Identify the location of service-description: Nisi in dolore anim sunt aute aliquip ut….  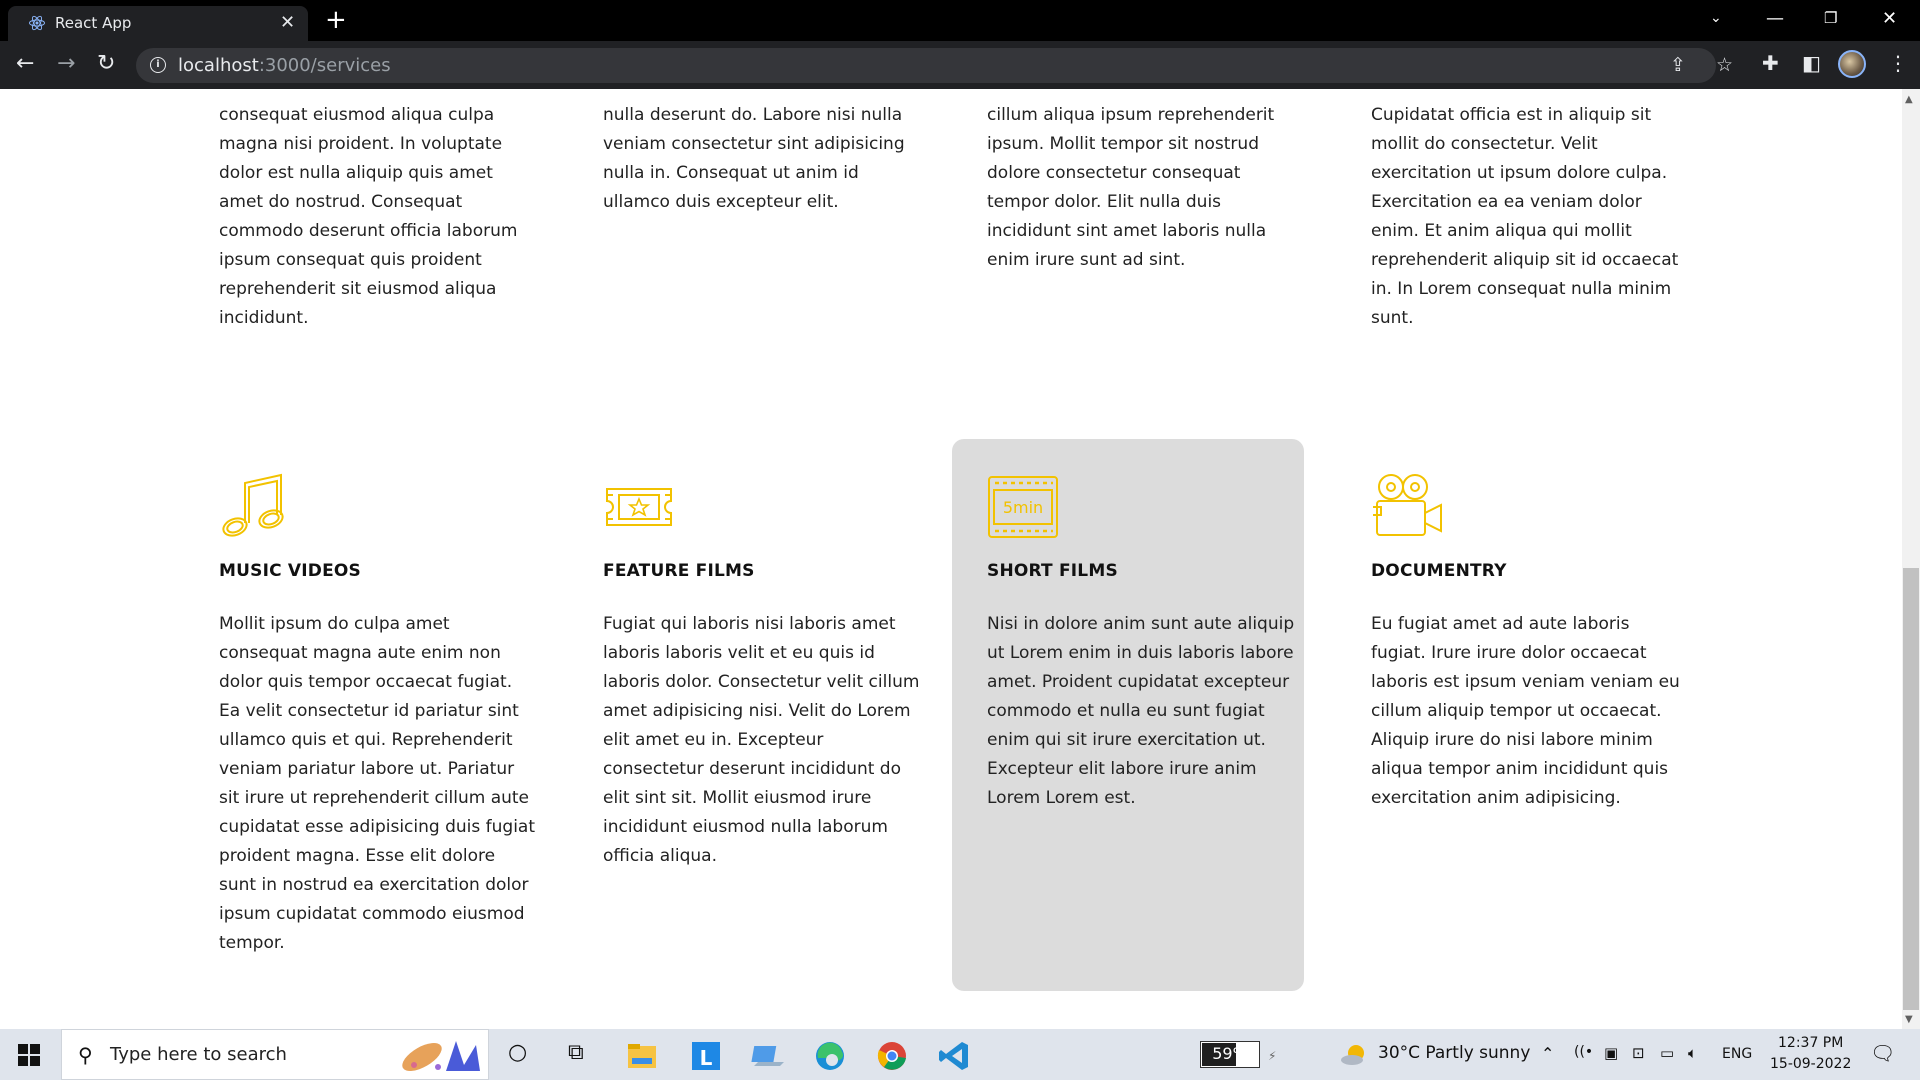
(1141, 711).